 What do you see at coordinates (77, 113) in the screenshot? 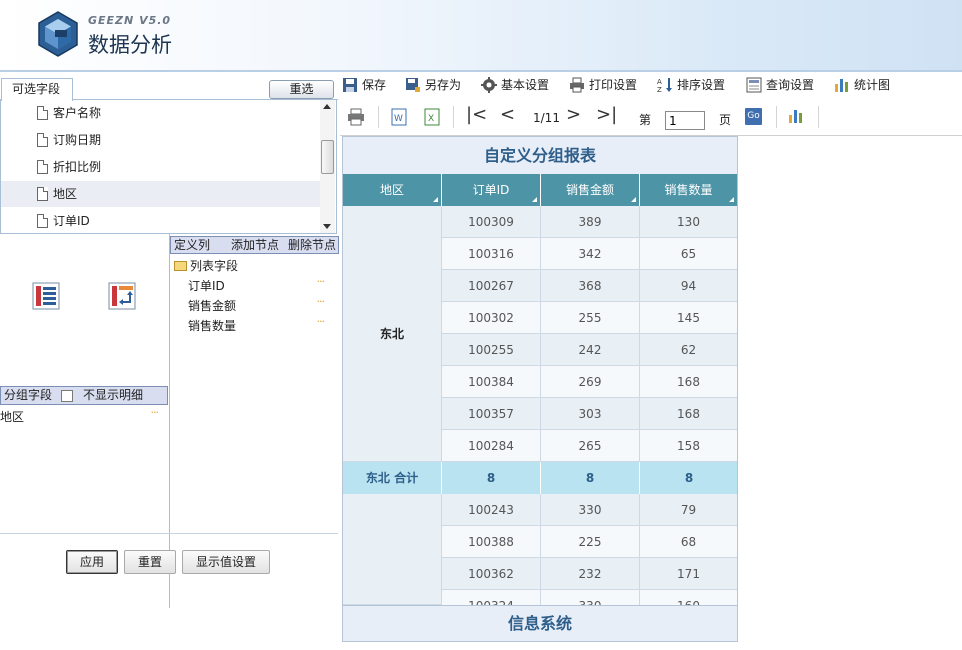
I see `field-item-label: 客户名称` at bounding box center [77, 113].